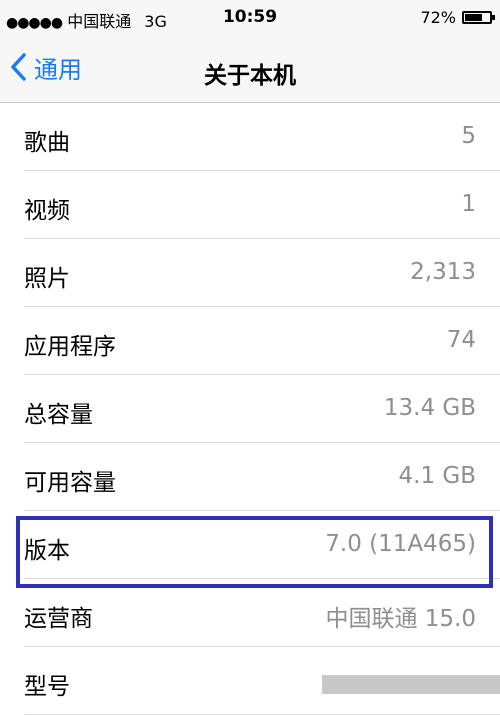 The width and height of the screenshot is (500, 715). Describe the element at coordinates (58, 415) in the screenshot. I see `row-label: 总容量` at that location.